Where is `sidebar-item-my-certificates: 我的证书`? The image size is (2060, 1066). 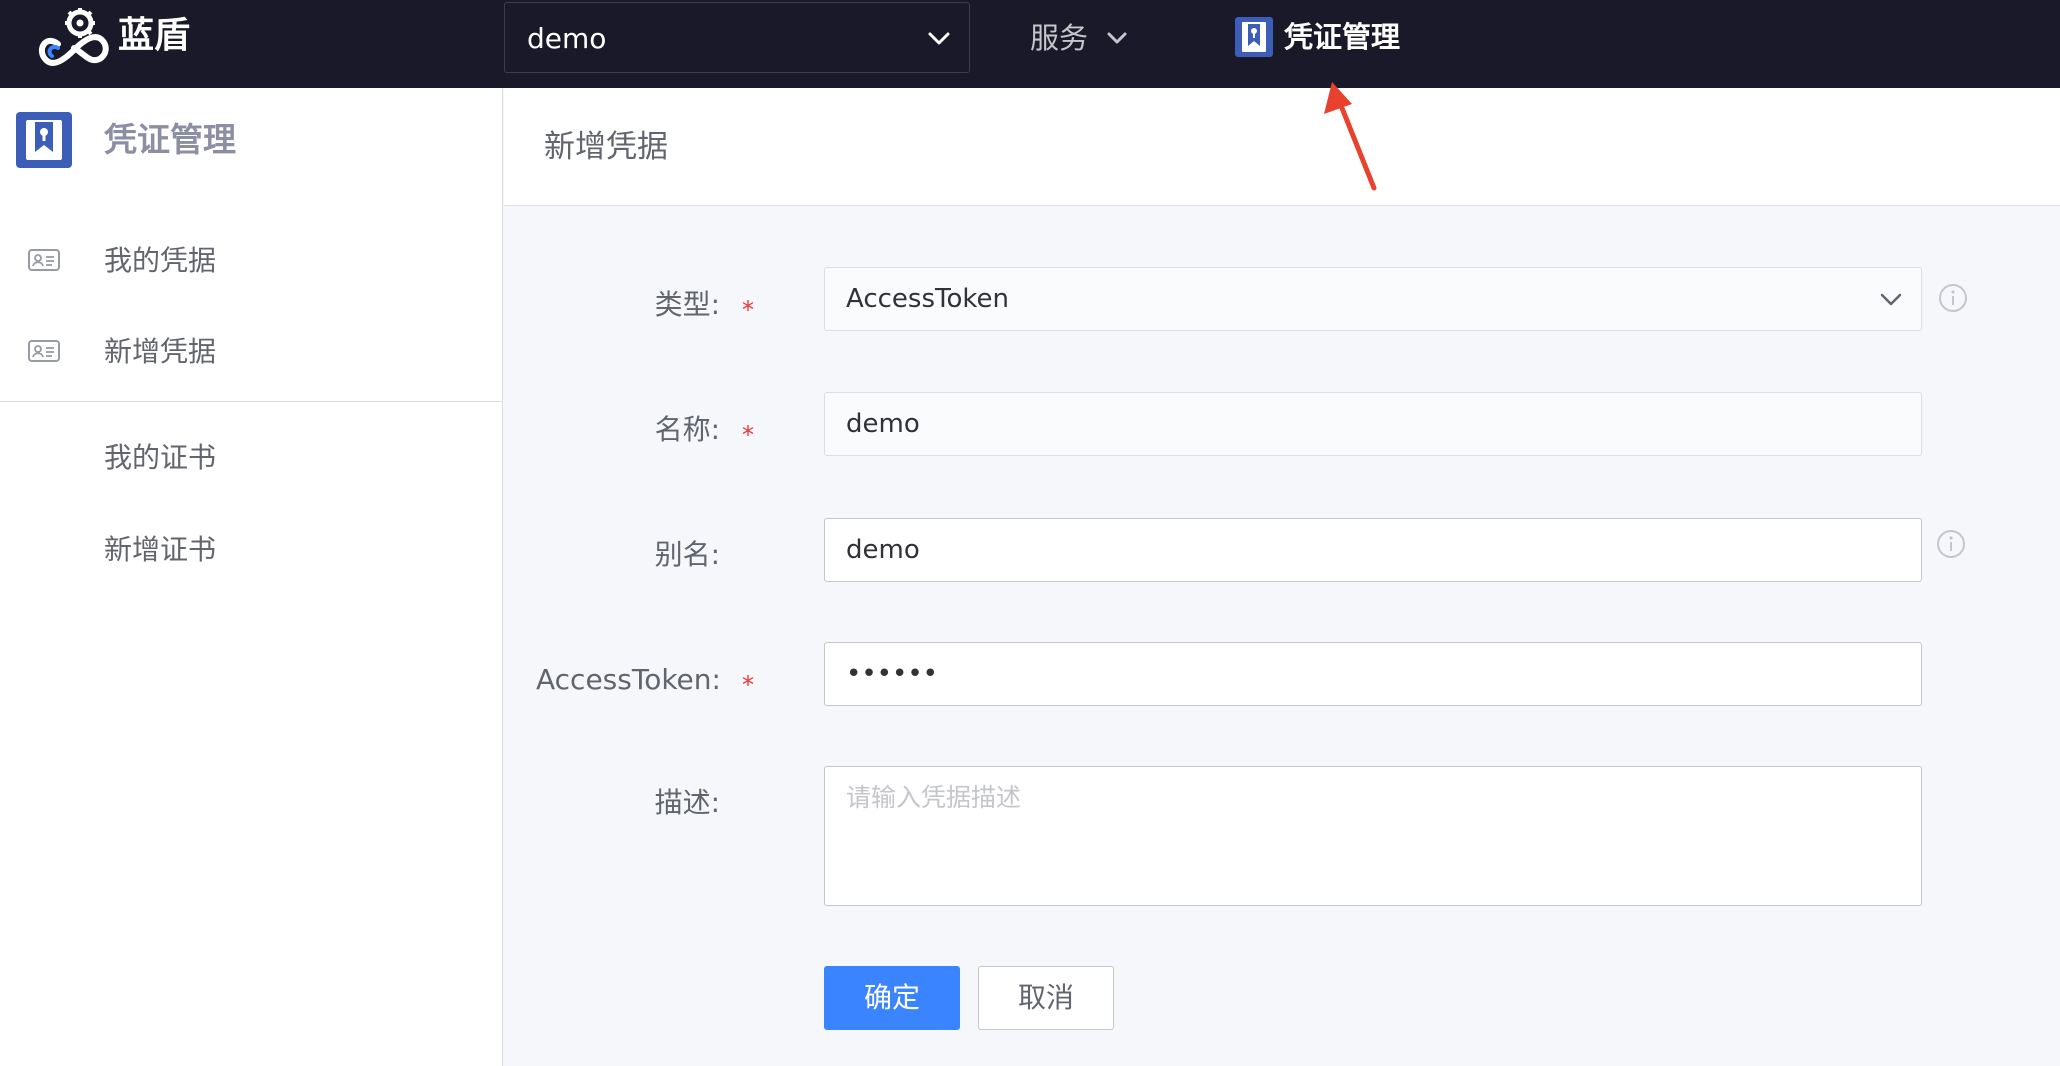 sidebar-item-my-certificates: 我的证书 is located at coordinates (251, 458).